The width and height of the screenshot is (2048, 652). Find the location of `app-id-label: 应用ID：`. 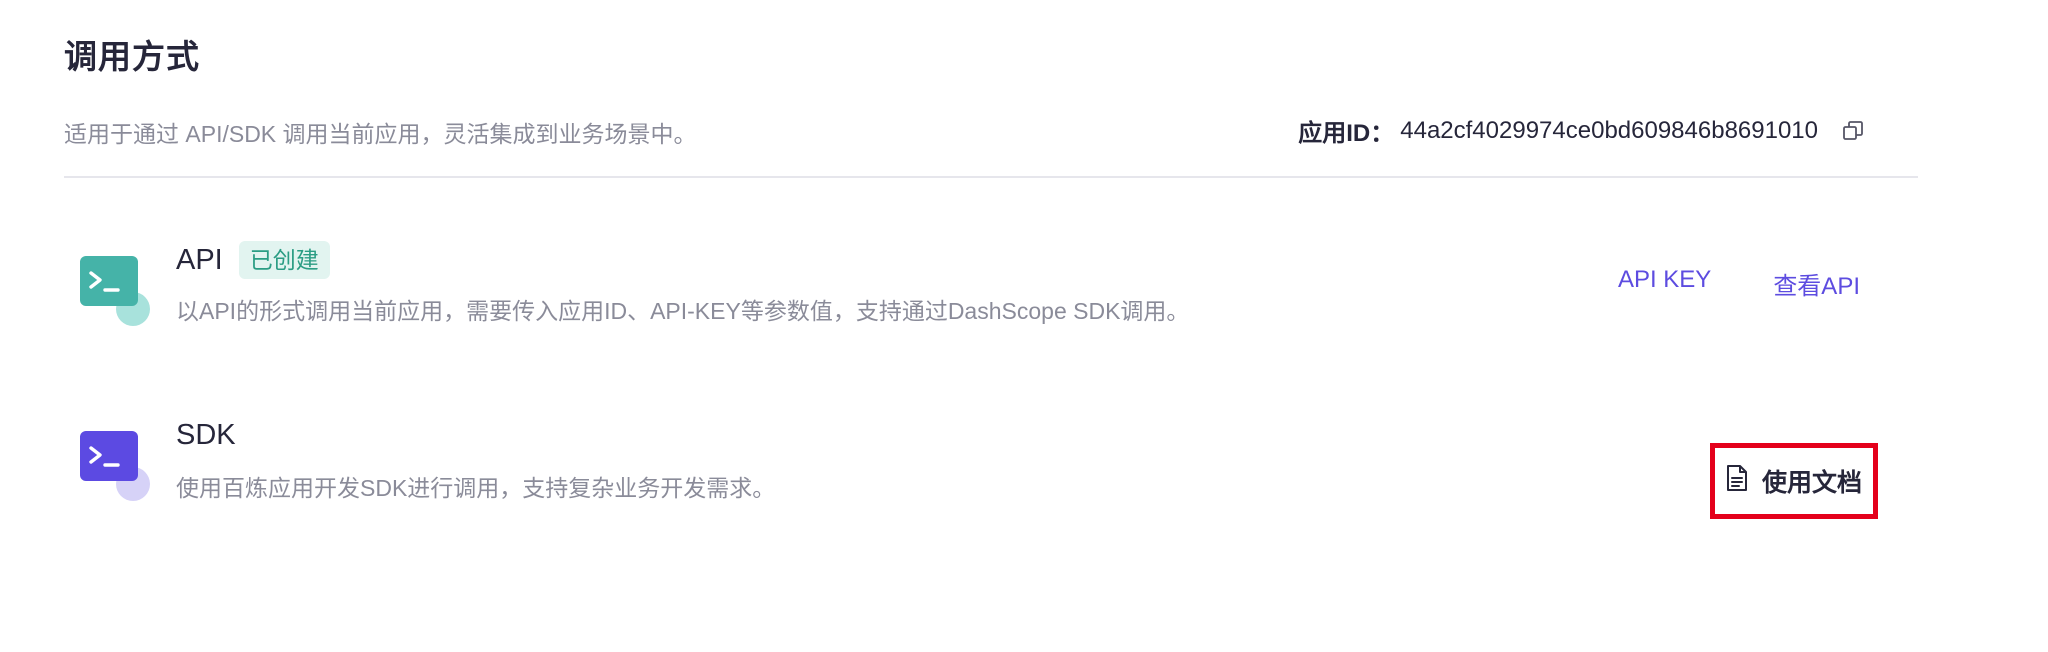

app-id-label: 应用ID： is located at coordinates (1346, 133).